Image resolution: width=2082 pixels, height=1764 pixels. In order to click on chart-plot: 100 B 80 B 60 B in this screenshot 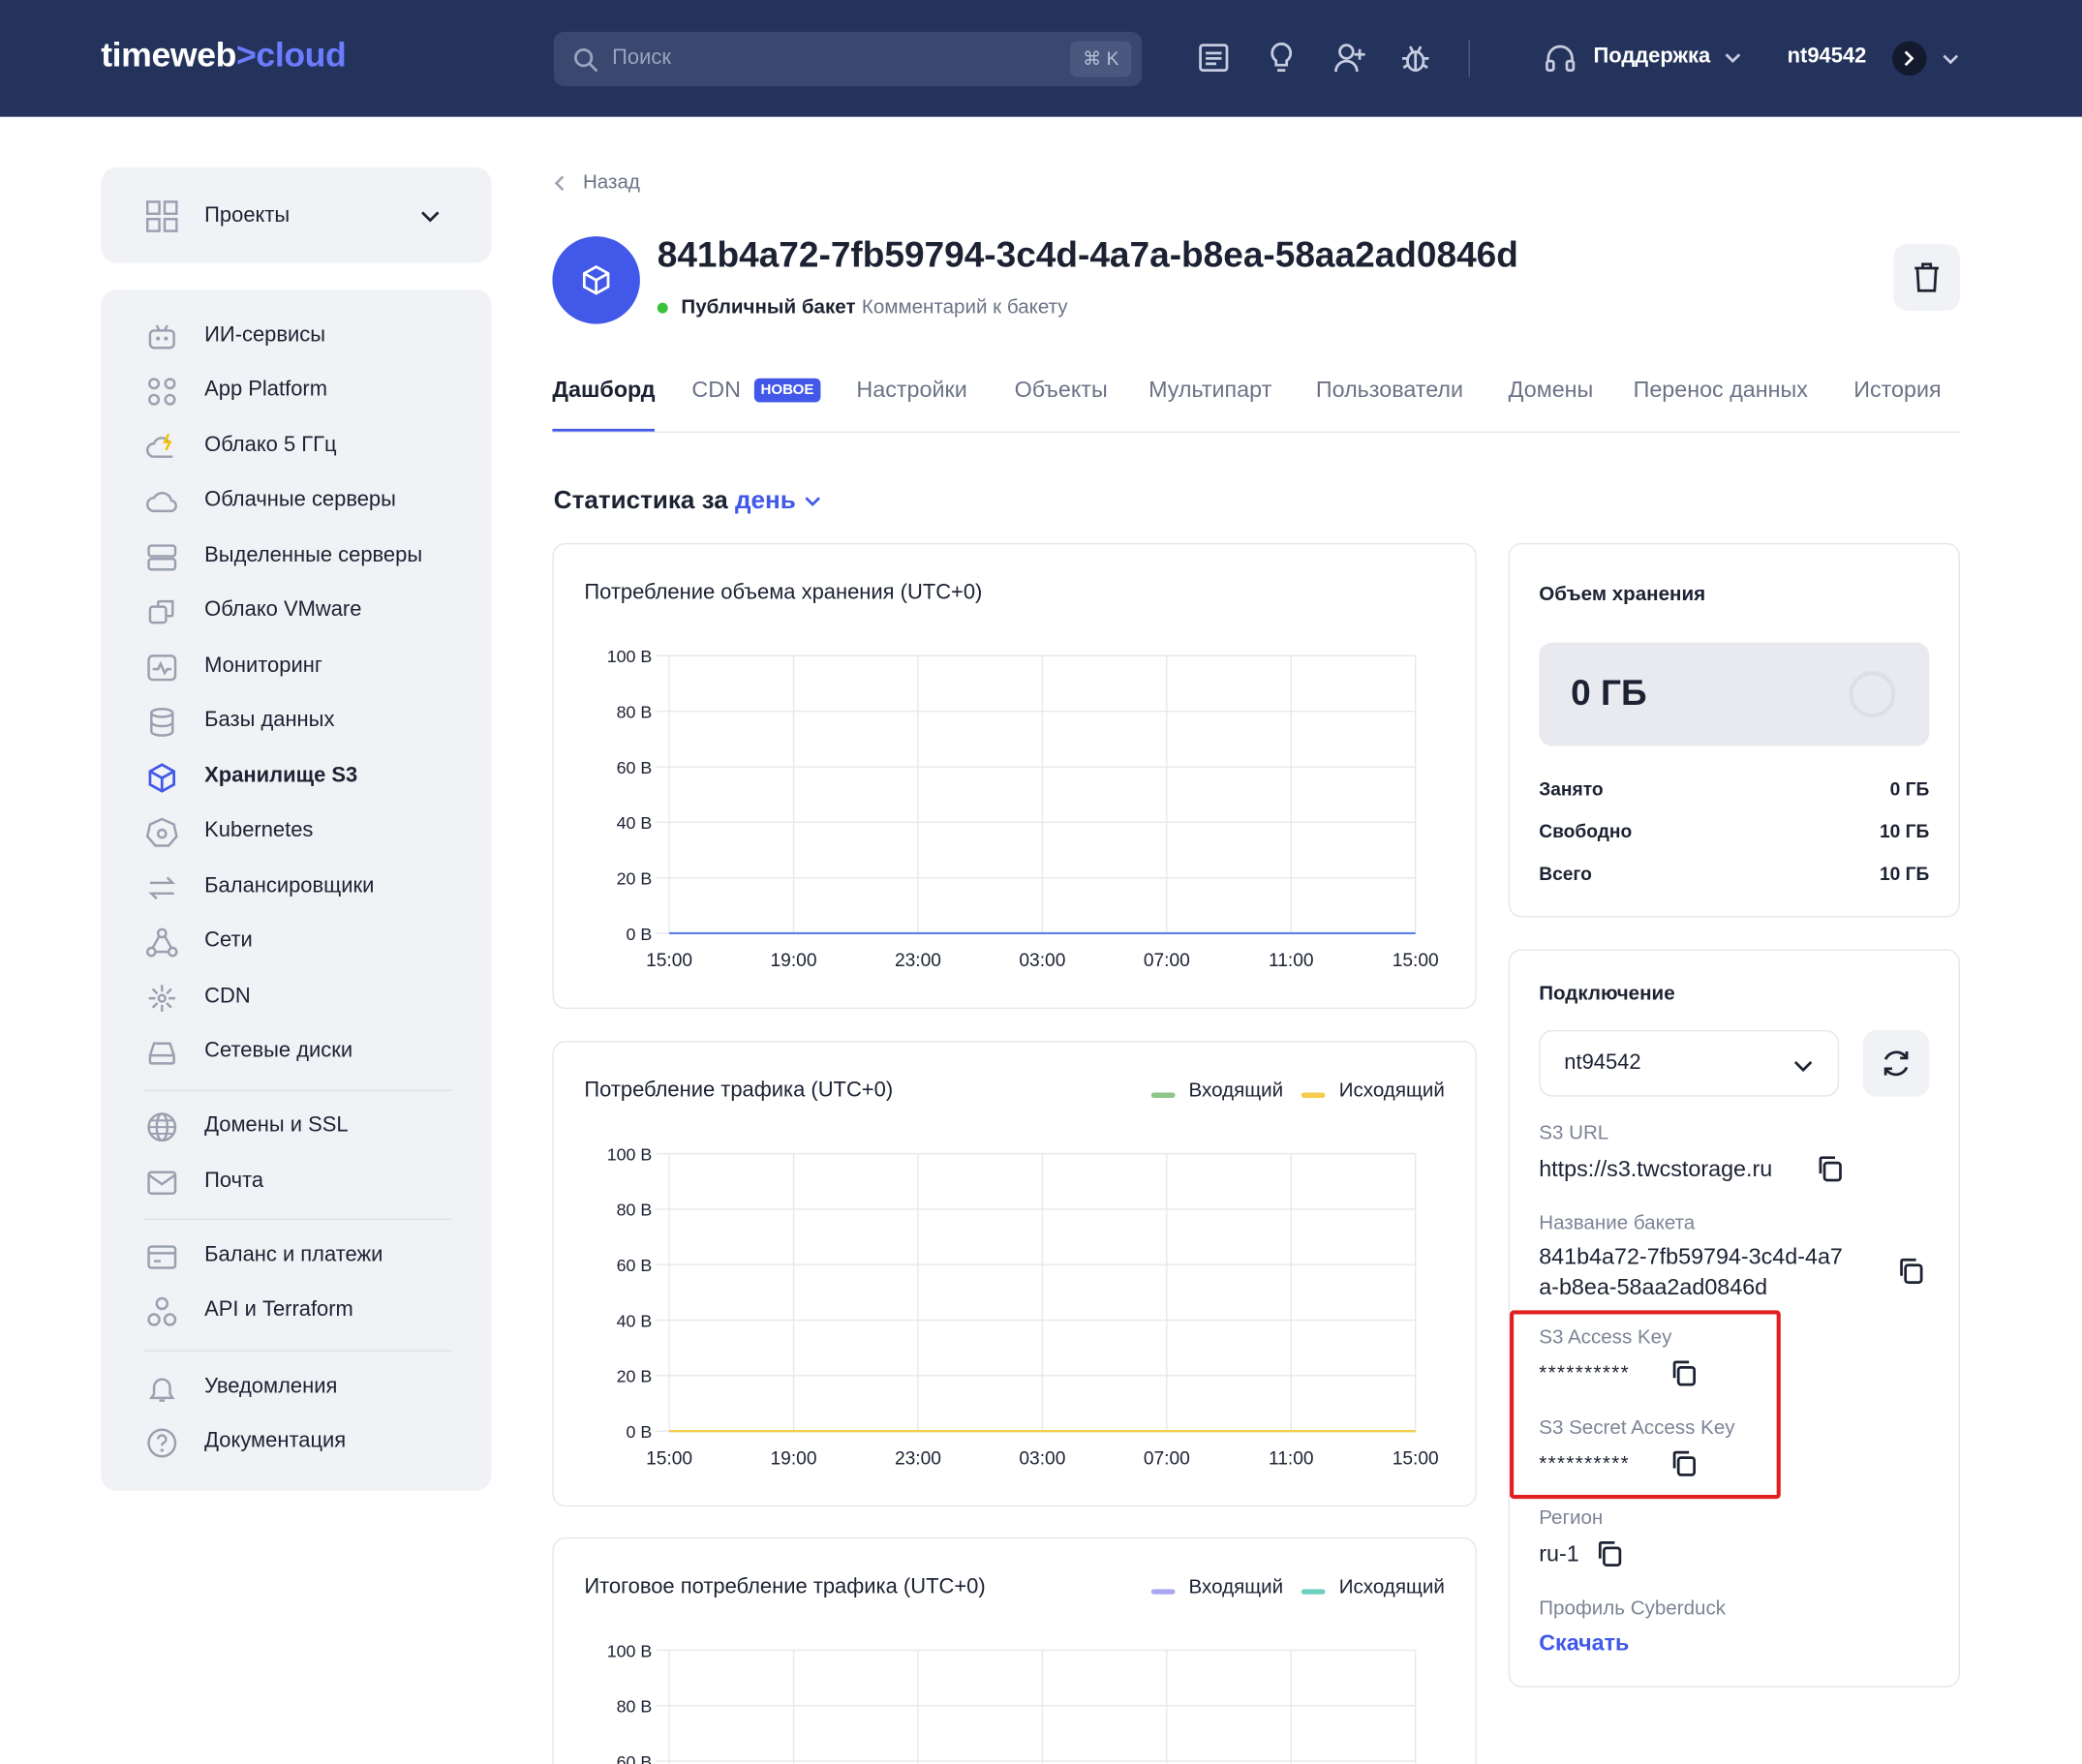, I will do `click(1012, 1702)`.